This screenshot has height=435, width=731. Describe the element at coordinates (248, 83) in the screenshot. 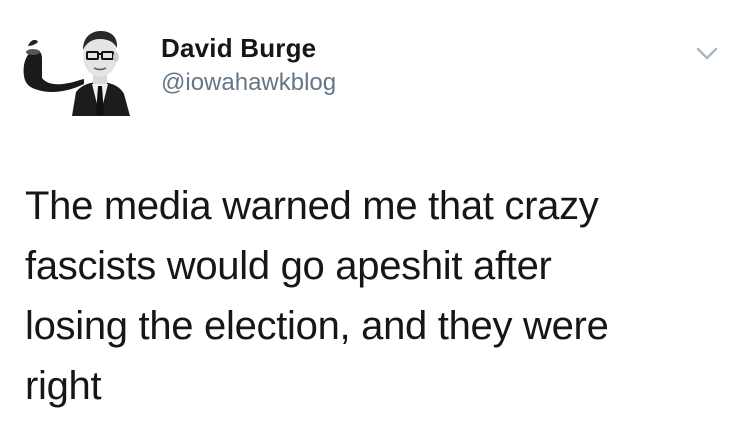

I see `author-handle: @iowahawkblog` at that location.